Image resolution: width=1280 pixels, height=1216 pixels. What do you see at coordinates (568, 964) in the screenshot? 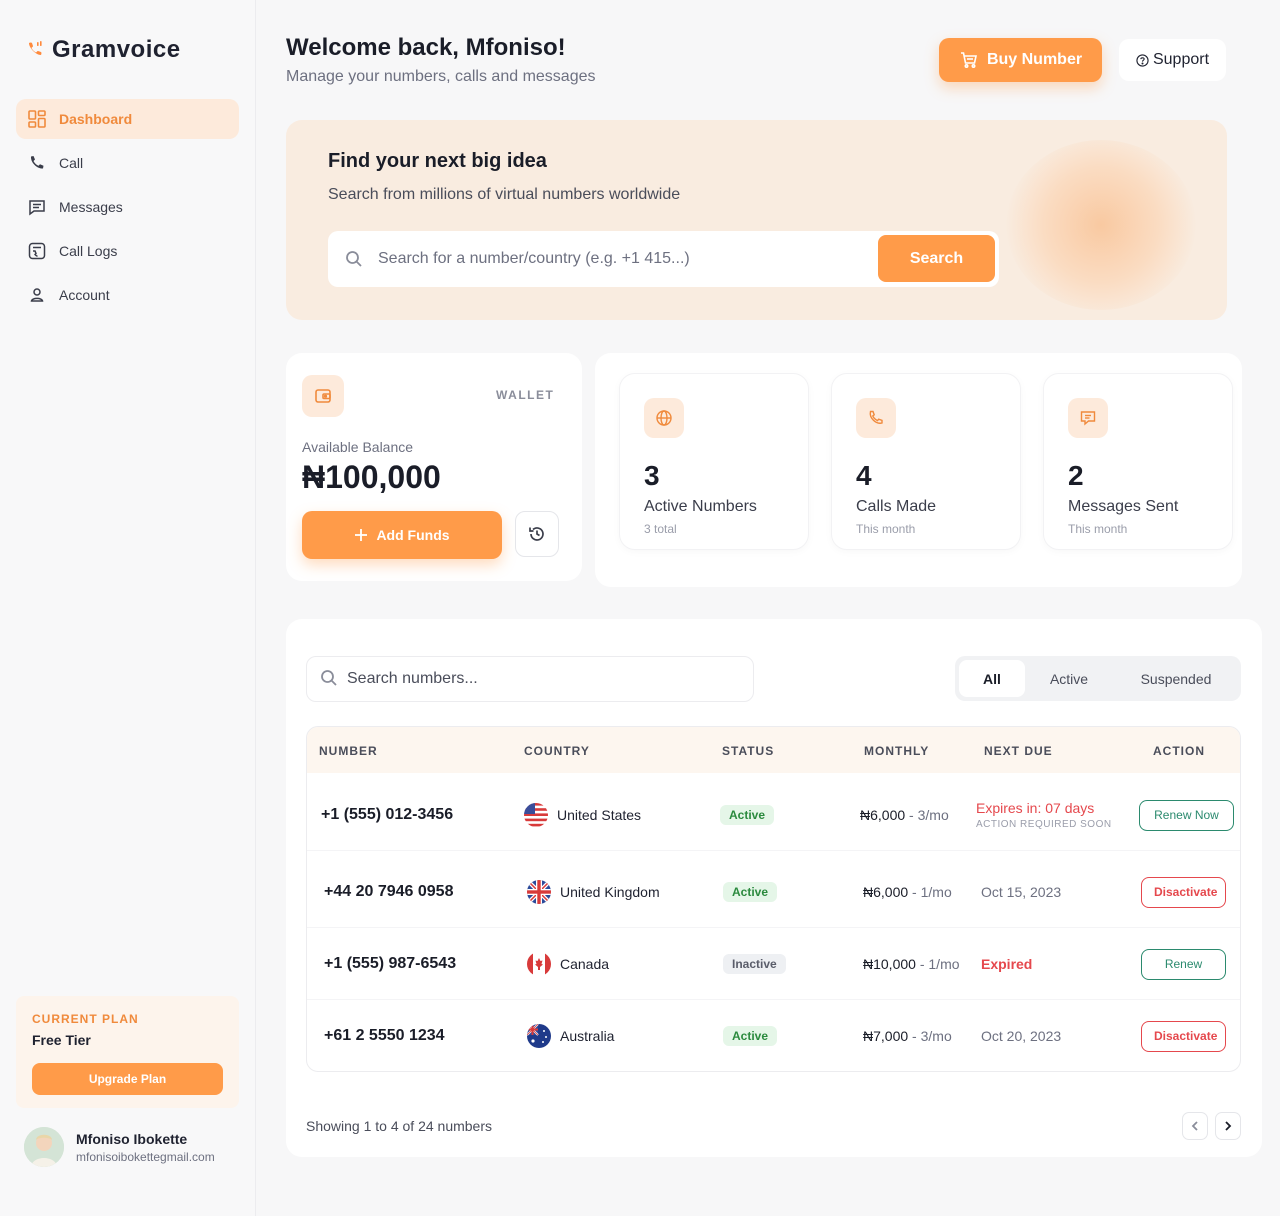
I see `country-cell: Canada` at bounding box center [568, 964].